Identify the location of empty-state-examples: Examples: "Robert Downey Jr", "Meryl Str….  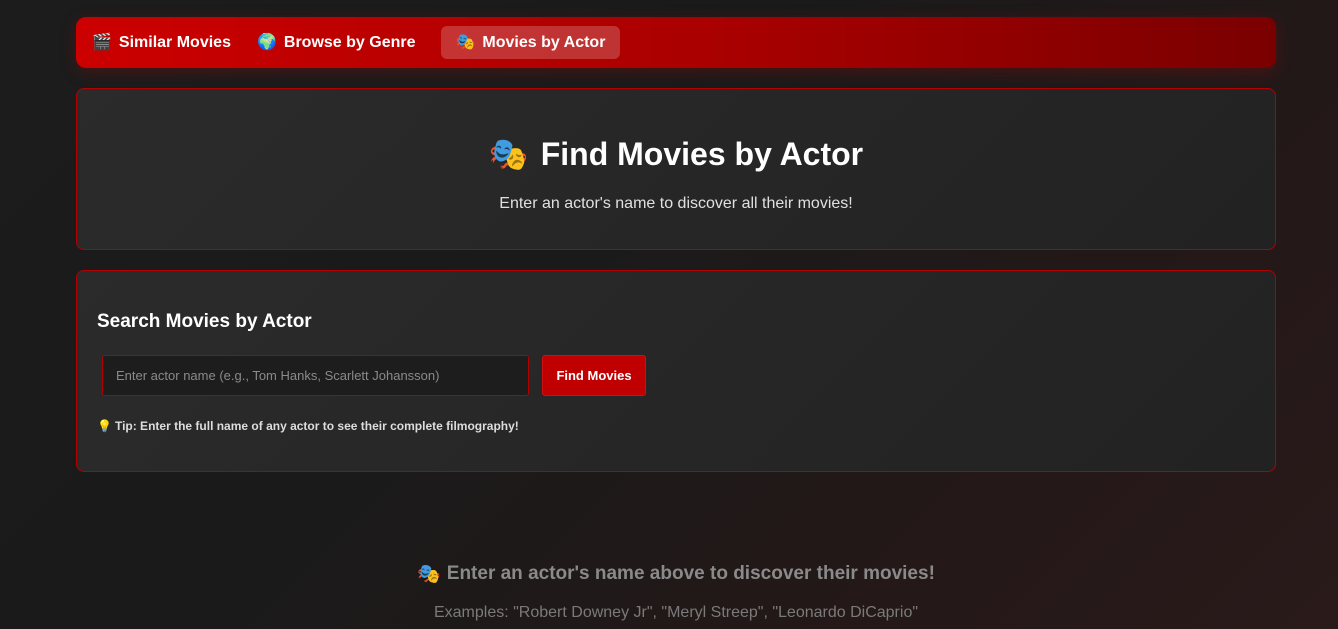
(676, 612).